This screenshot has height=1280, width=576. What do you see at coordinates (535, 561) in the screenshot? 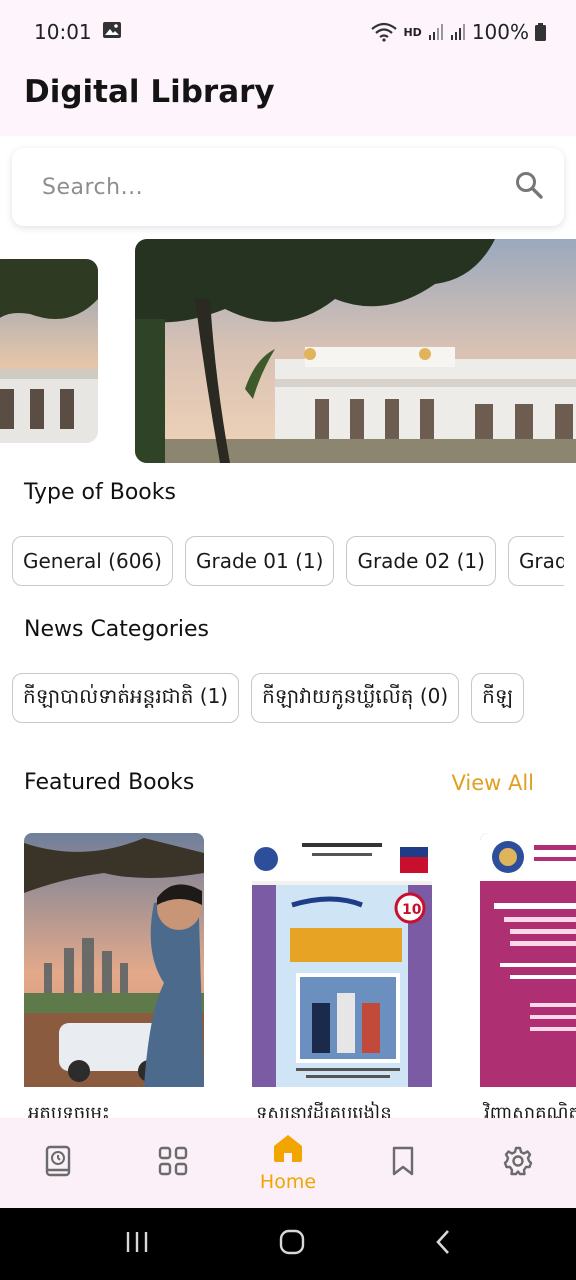
I see `chip-book-type-grade-next: Grade` at bounding box center [535, 561].